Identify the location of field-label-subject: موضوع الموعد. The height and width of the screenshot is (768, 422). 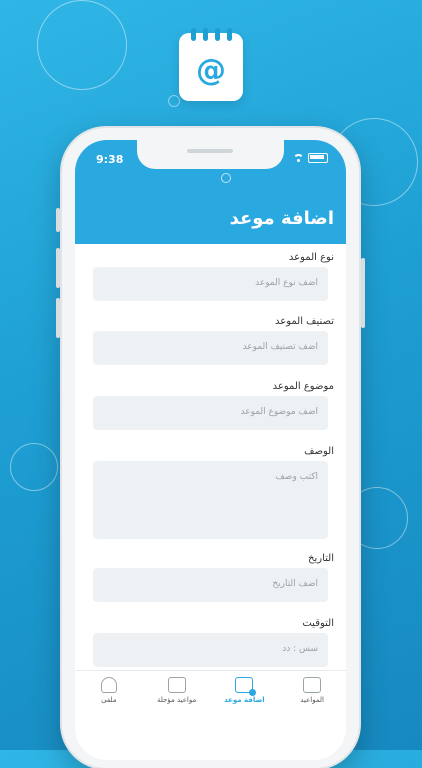
(303, 386).